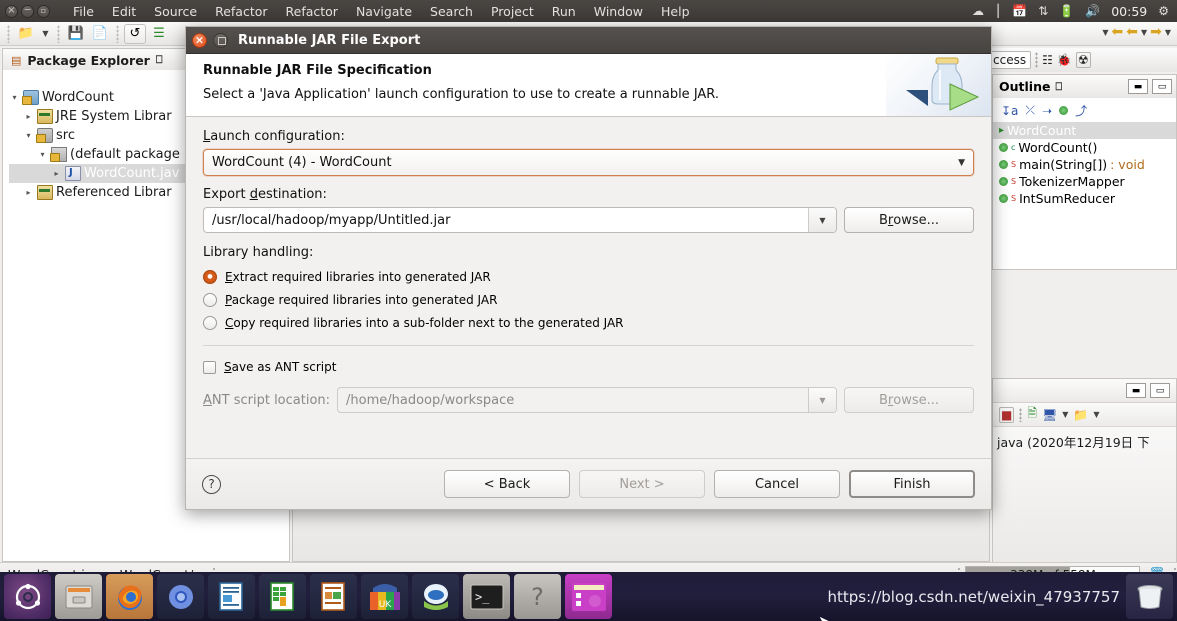 Image resolution: width=1177 pixels, height=621 pixels. Describe the element at coordinates (1080, 415) in the screenshot. I see `open-console-icon: 📁` at that location.